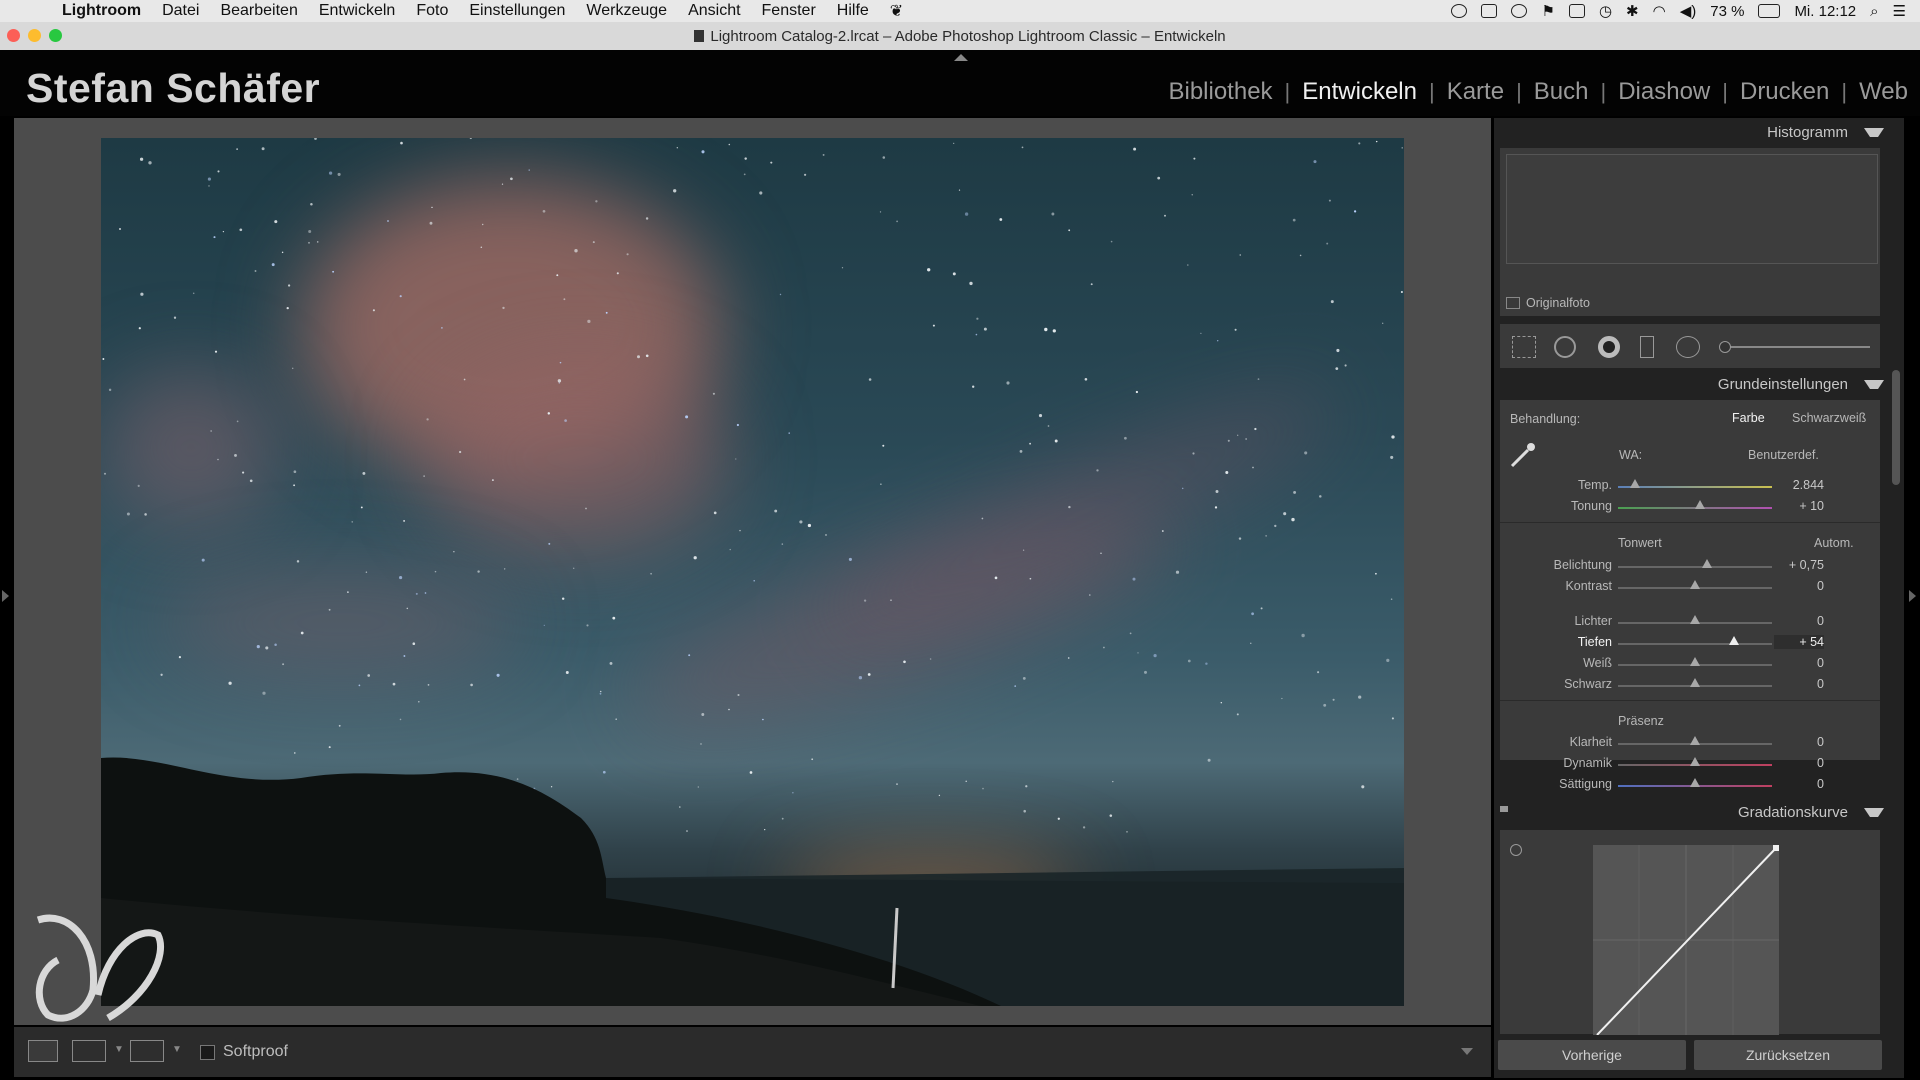 Image resolution: width=1920 pixels, height=1080 pixels. I want to click on menu-entwickeln: Entwickeln, so click(357, 11).